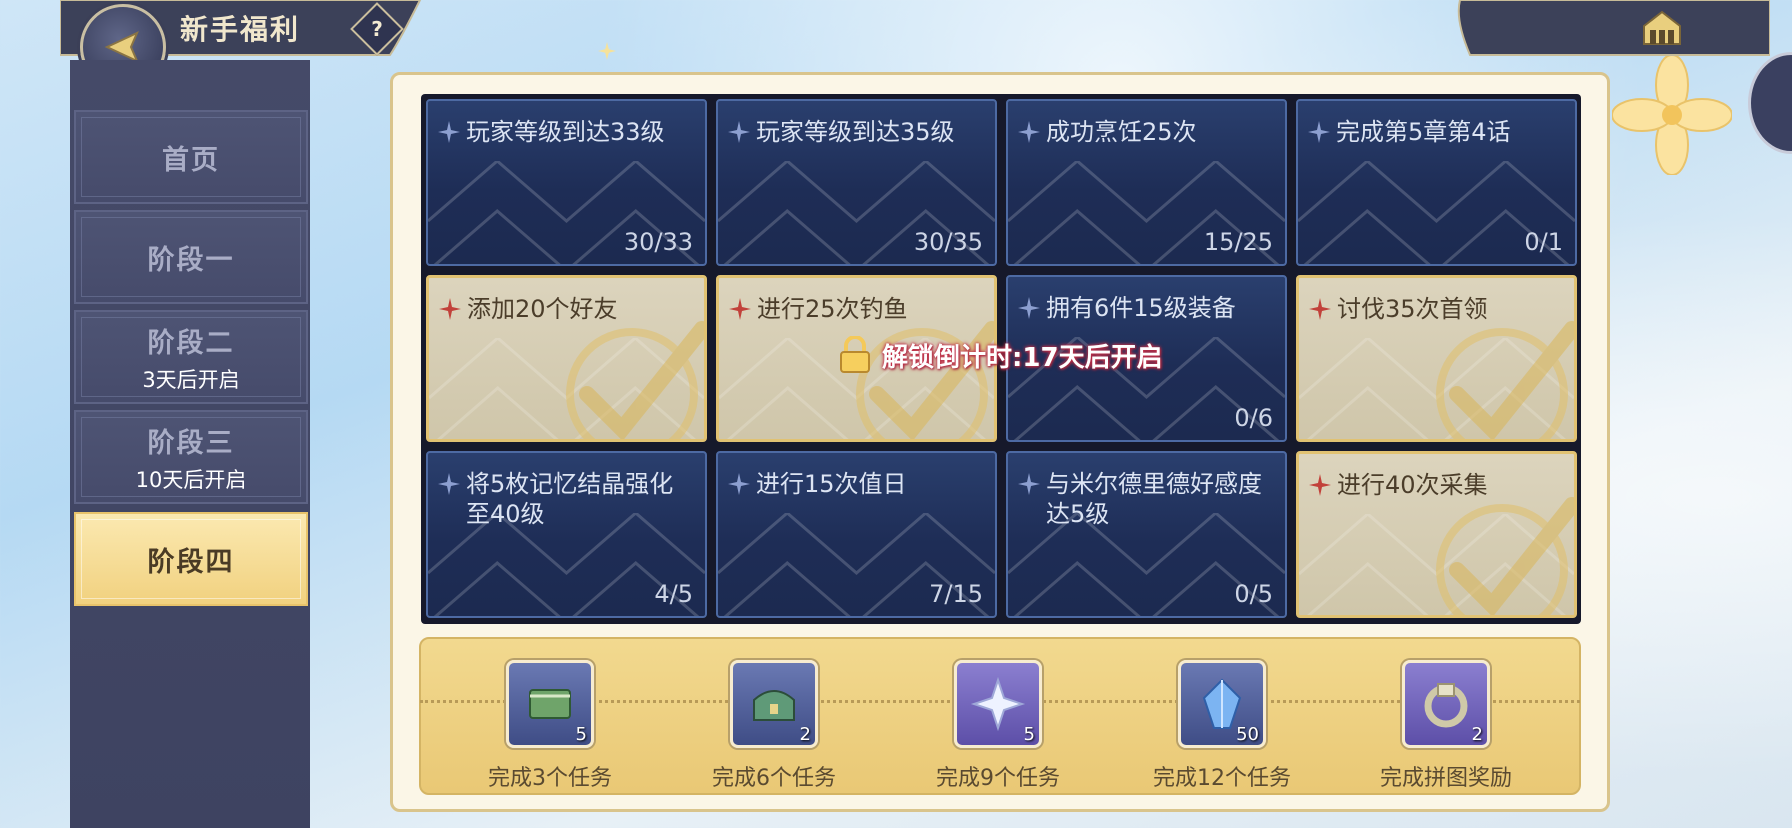  Describe the element at coordinates (1446, 704) in the screenshot. I see `ring-icon: 2` at that location.